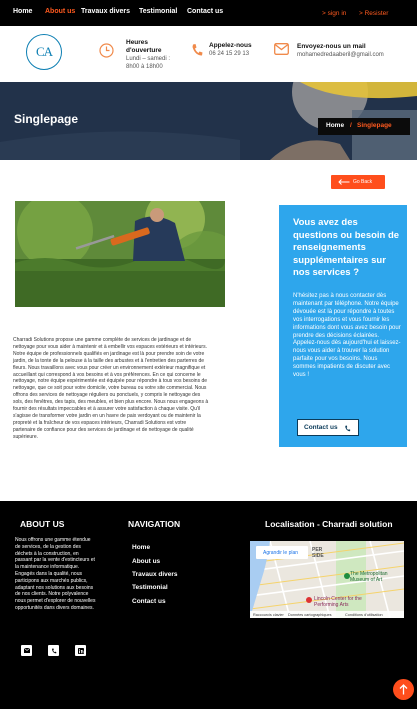  Describe the element at coordinates (369, 577) in the screenshot. I see `map-label-museum: The Metropolitan Museum of Art` at that location.